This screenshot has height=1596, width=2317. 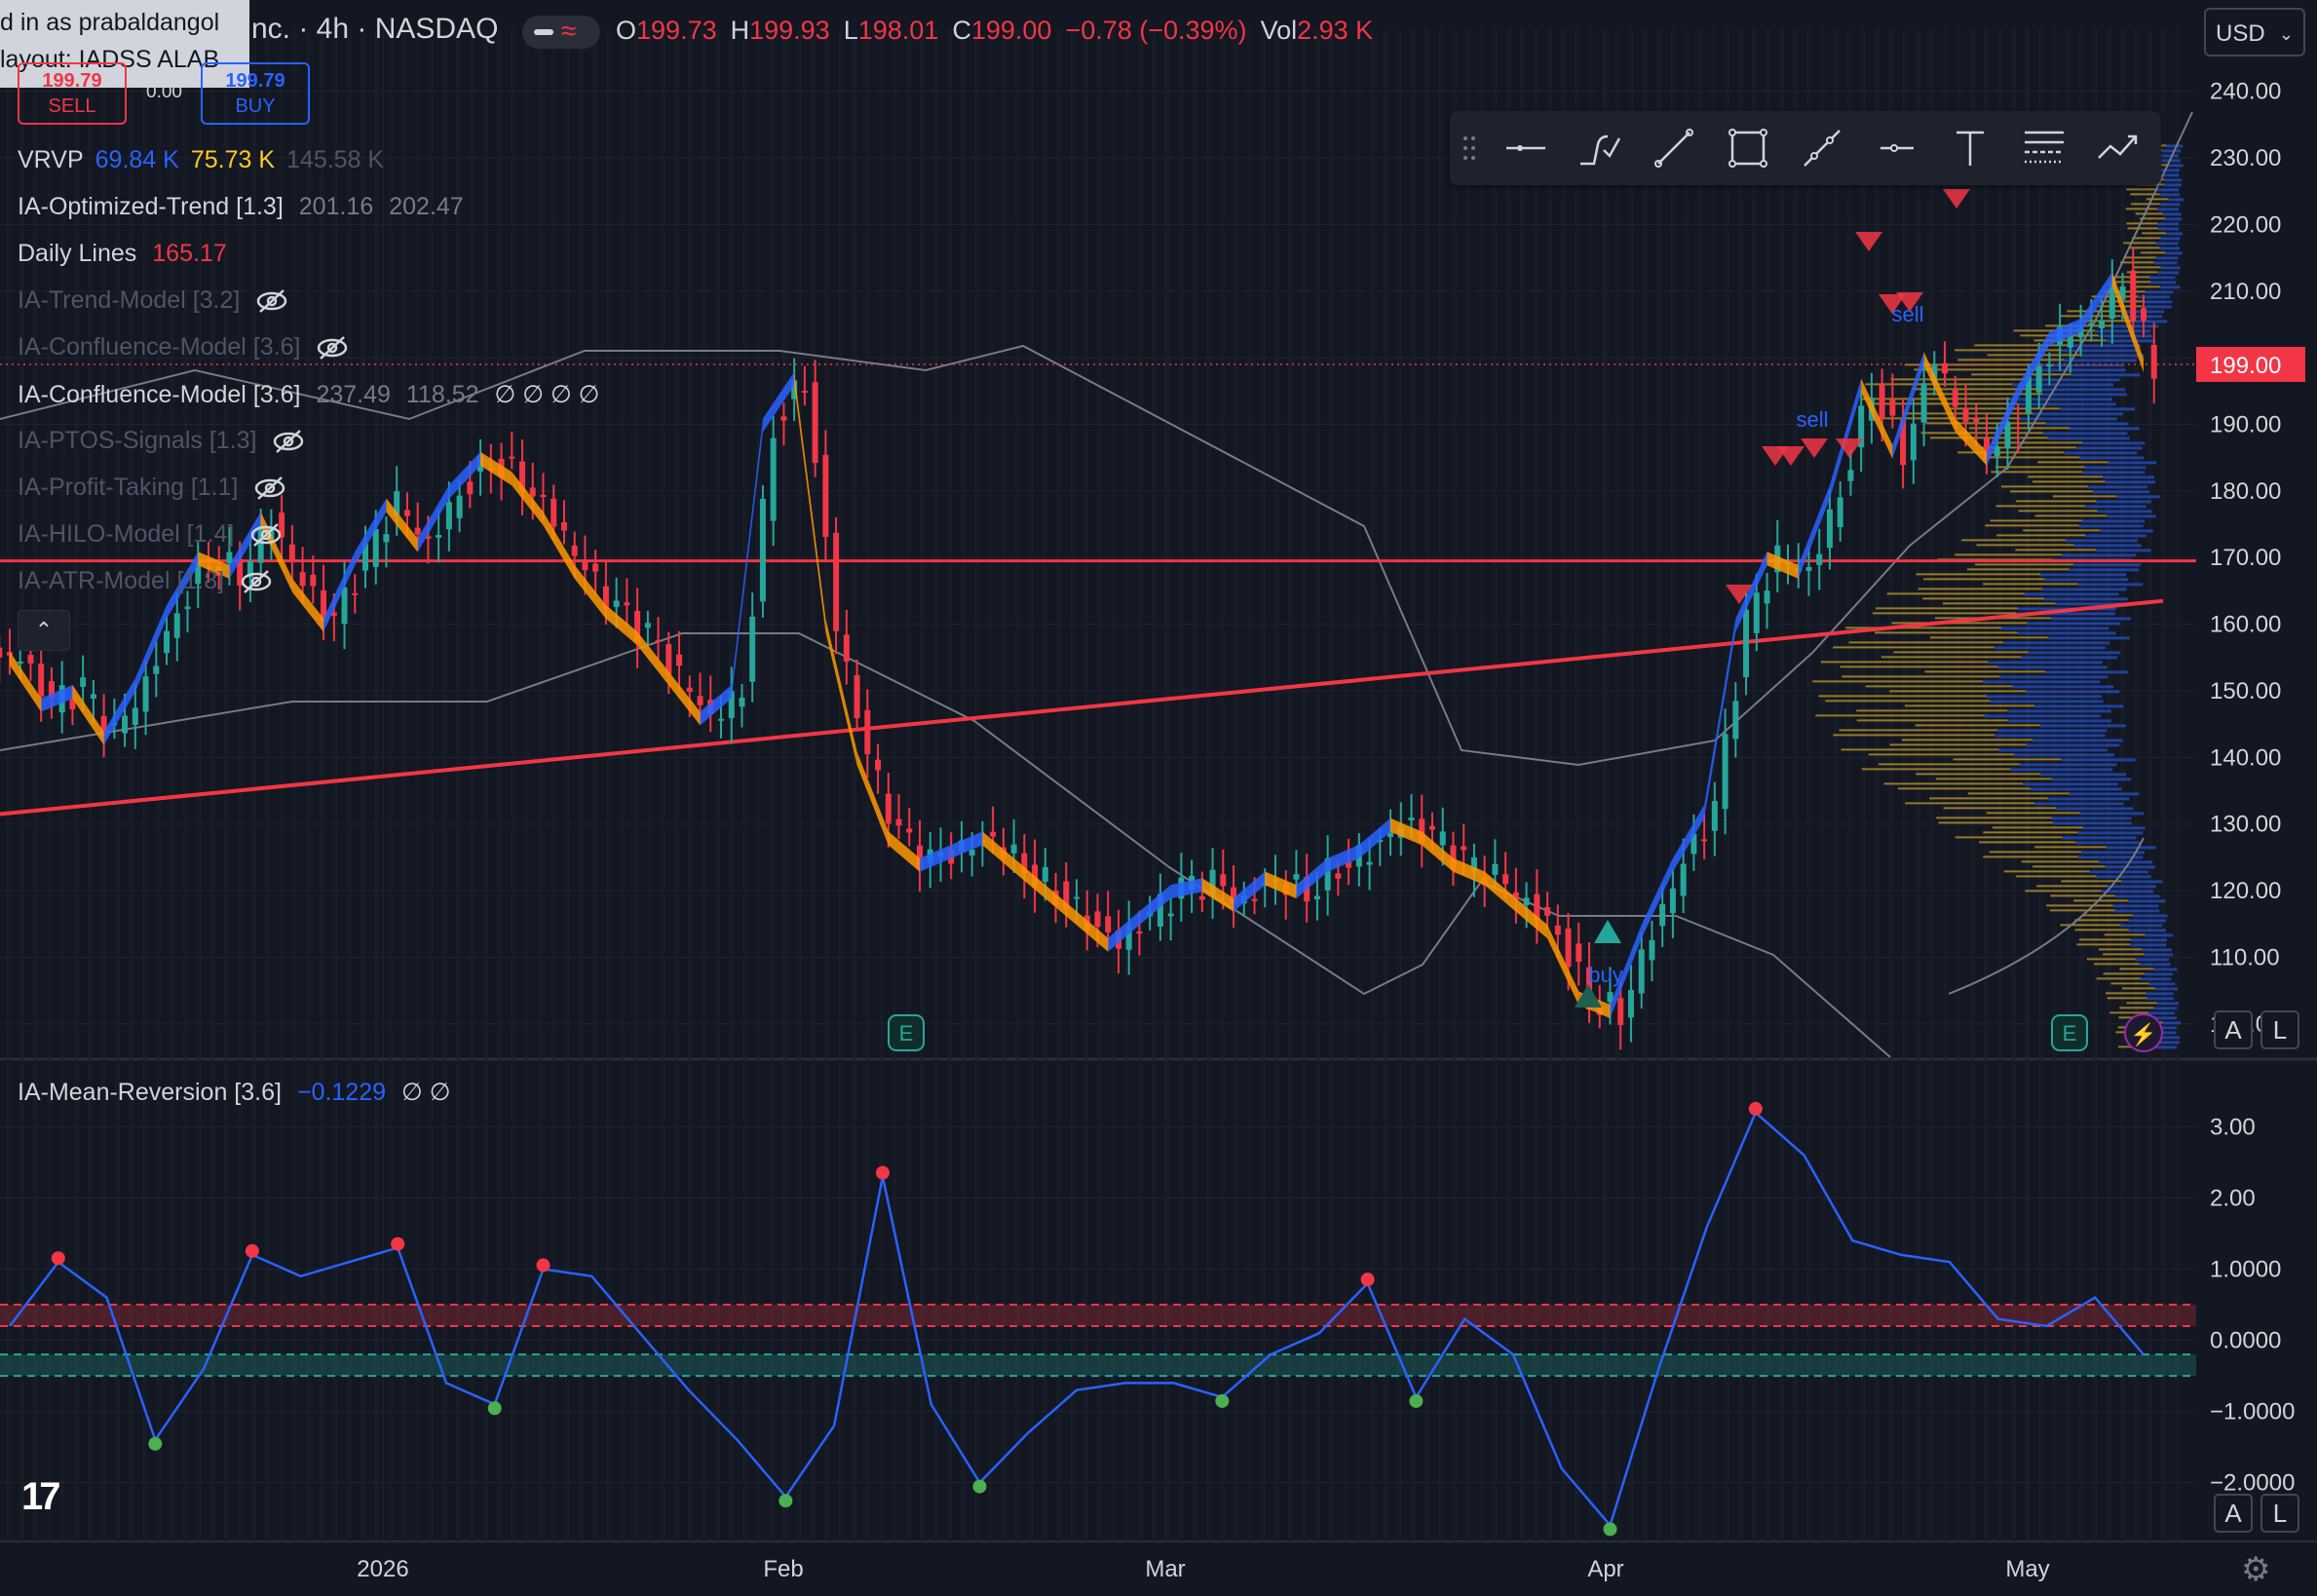 What do you see at coordinates (2279, 1514) in the screenshot?
I see `log-scale-button-lower: L` at bounding box center [2279, 1514].